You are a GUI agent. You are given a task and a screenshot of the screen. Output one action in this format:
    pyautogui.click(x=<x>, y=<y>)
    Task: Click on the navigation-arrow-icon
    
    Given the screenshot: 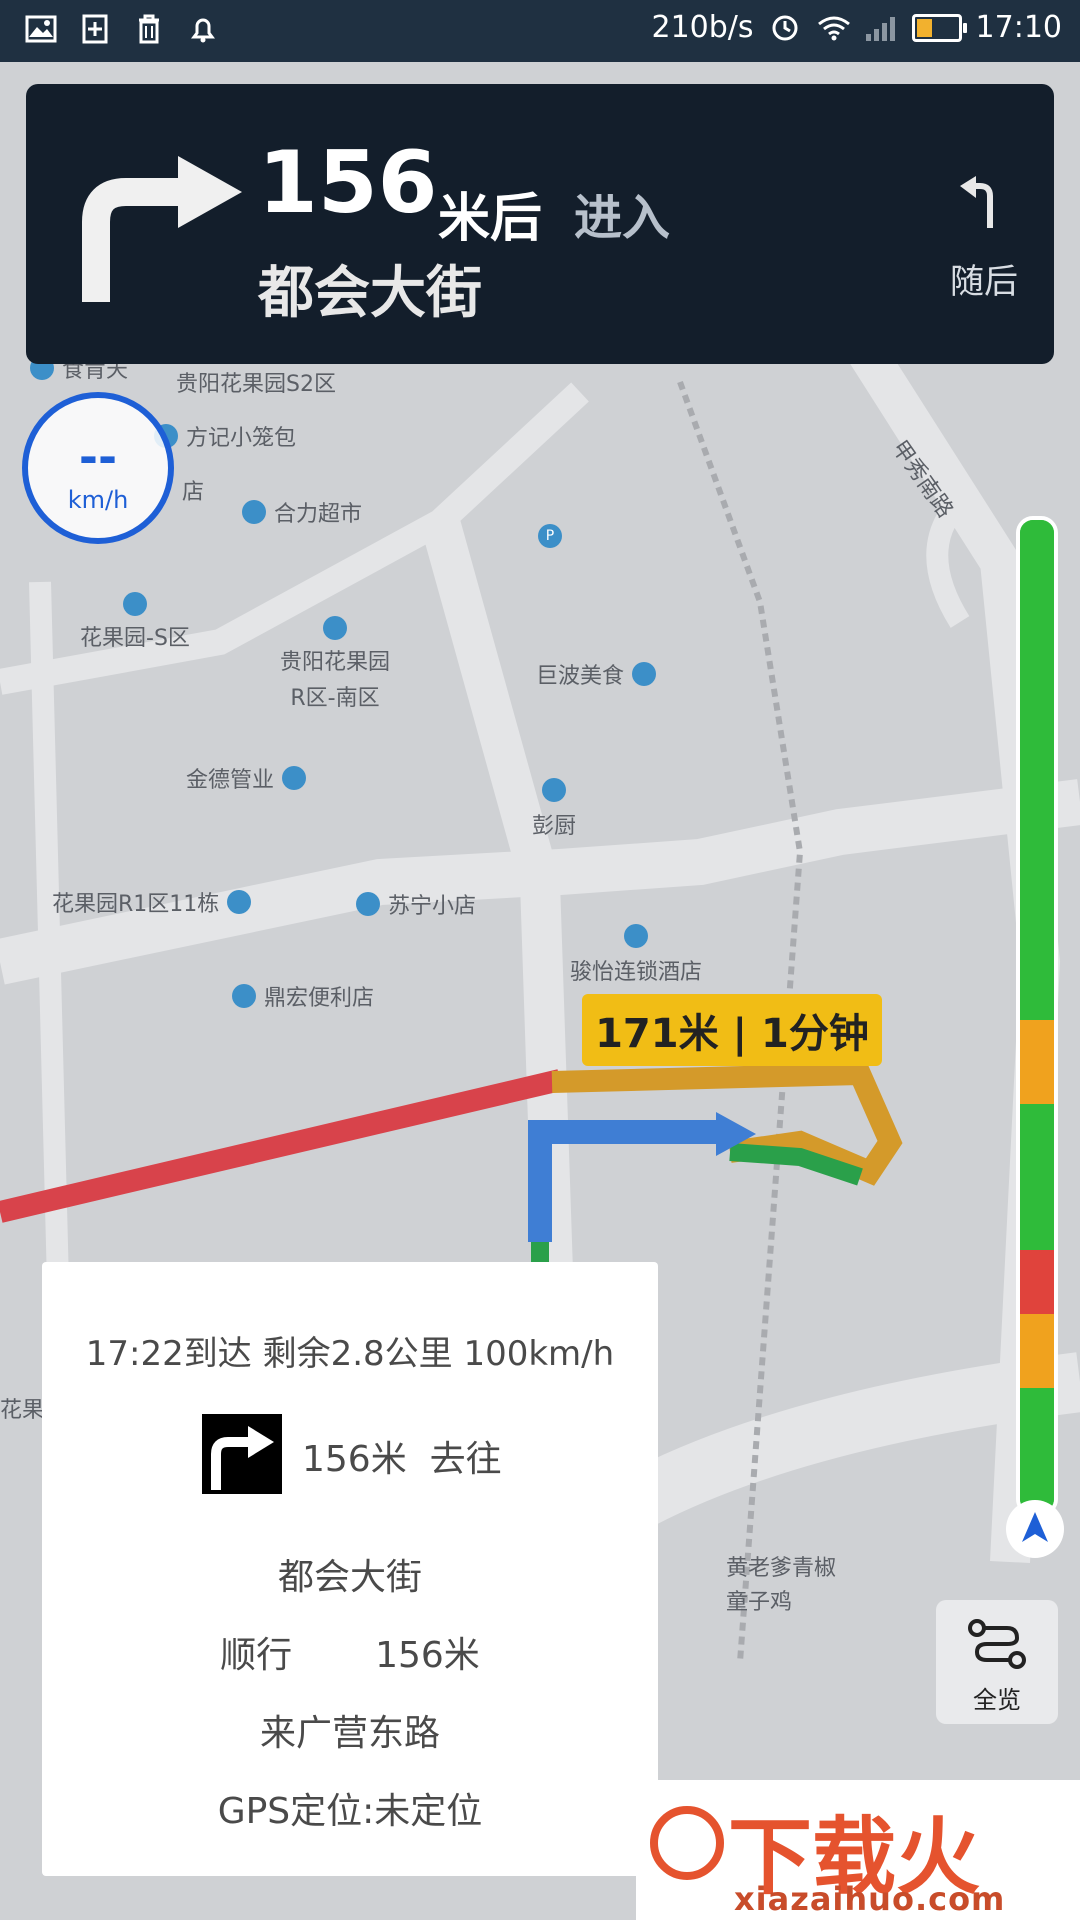 What is the action you would take?
    pyautogui.click(x=1035, y=1529)
    